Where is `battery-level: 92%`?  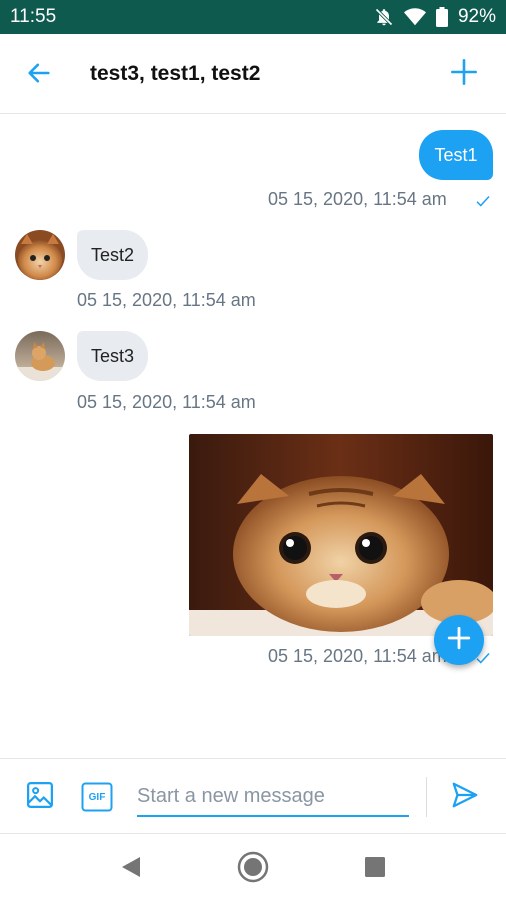
battery-level: 92% is located at coordinates (476, 16).